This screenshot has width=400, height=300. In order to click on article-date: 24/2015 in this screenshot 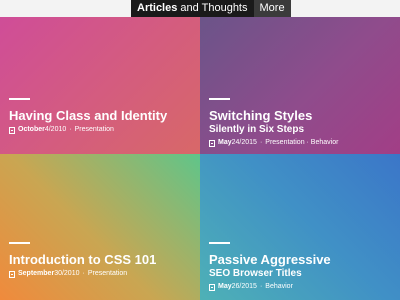, I will do `click(244, 142)`.